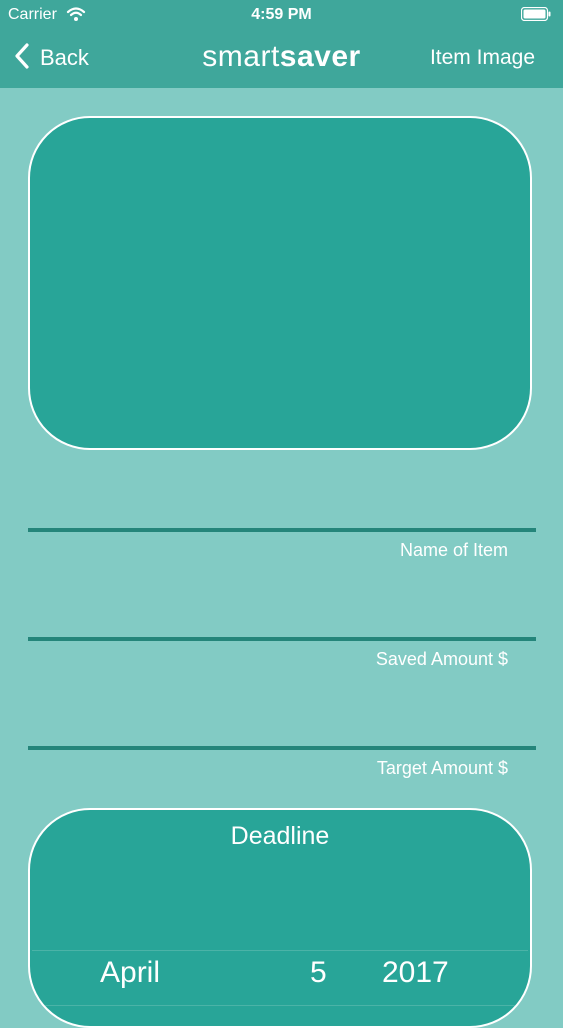  What do you see at coordinates (320, 56) in the screenshot?
I see `app-title-bold: saver` at bounding box center [320, 56].